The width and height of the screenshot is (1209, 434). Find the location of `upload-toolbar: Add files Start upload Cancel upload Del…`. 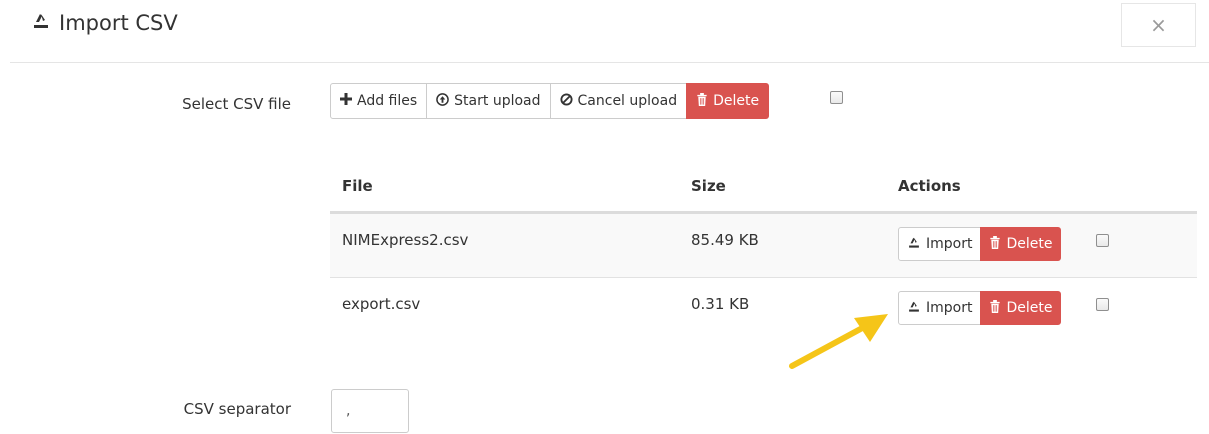

upload-toolbar: Add files Start upload Cancel upload Del… is located at coordinates (550, 101).